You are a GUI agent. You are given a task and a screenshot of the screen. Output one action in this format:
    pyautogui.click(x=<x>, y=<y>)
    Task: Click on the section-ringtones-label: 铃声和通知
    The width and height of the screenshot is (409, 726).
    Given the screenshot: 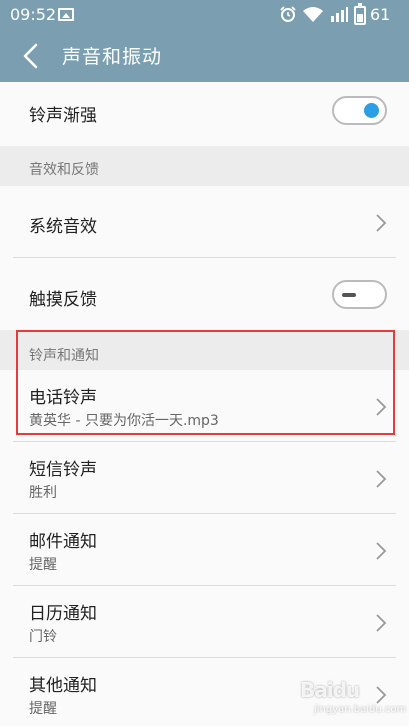 What is the action you would take?
    pyautogui.click(x=64, y=356)
    